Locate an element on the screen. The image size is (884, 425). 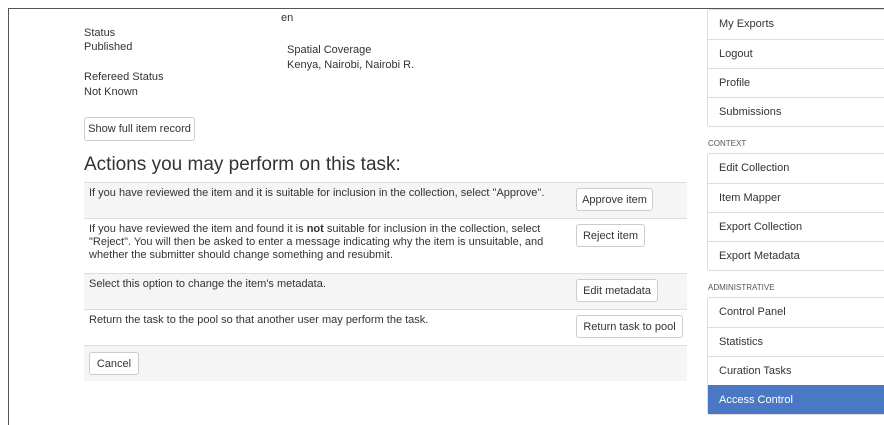
show-full-item-record-button: Show full item record is located at coordinates (139, 129).